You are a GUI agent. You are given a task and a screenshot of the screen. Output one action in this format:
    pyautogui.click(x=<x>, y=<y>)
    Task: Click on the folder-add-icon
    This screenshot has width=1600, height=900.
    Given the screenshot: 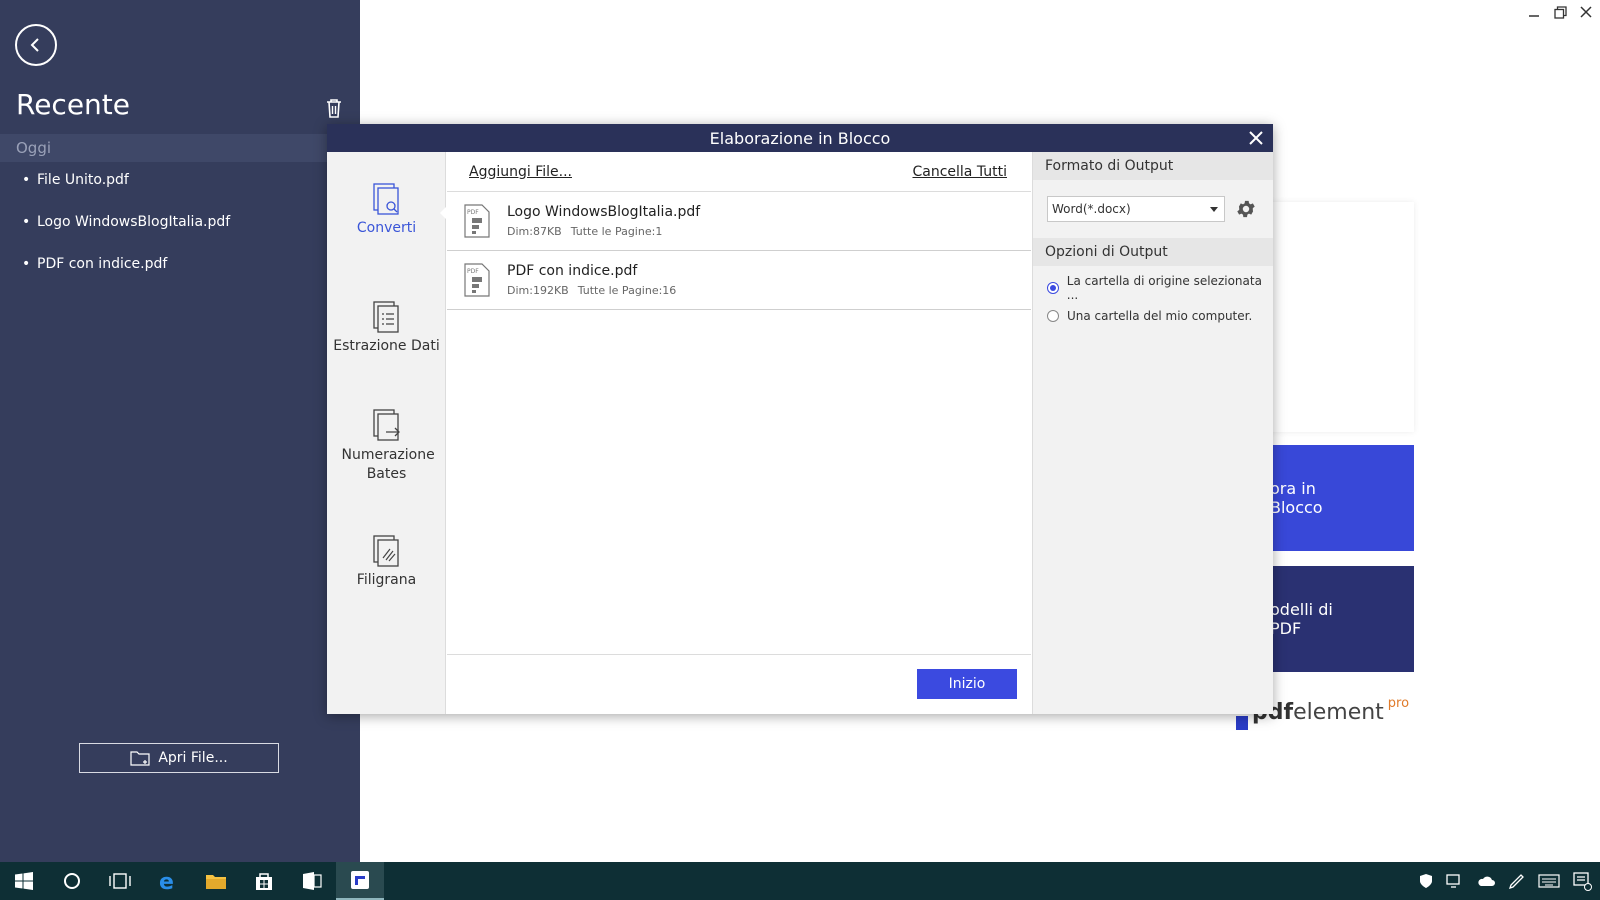 What is the action you would take?
    pyautogui.click(x=140, y=758)
    